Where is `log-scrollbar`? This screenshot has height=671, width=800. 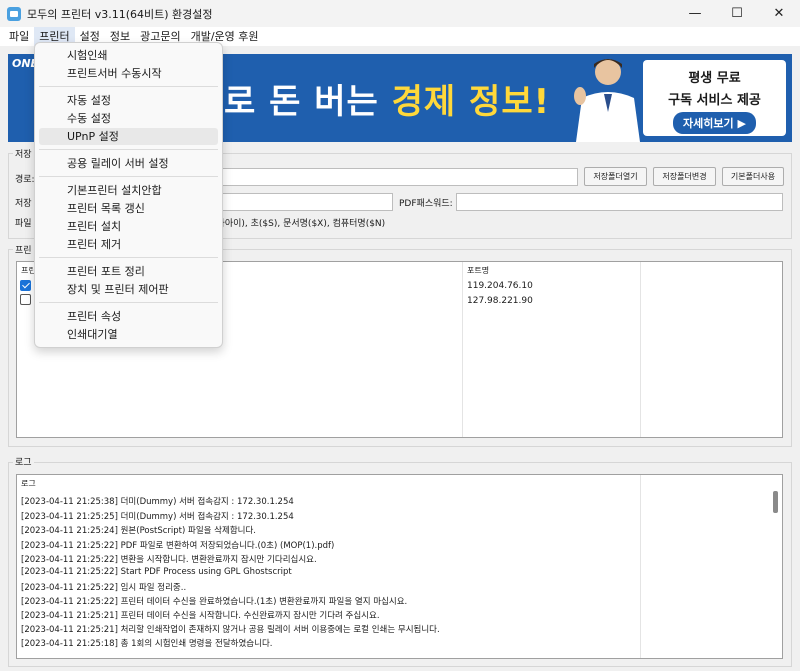 log-scrollbar is located at coordinates (775, 502).